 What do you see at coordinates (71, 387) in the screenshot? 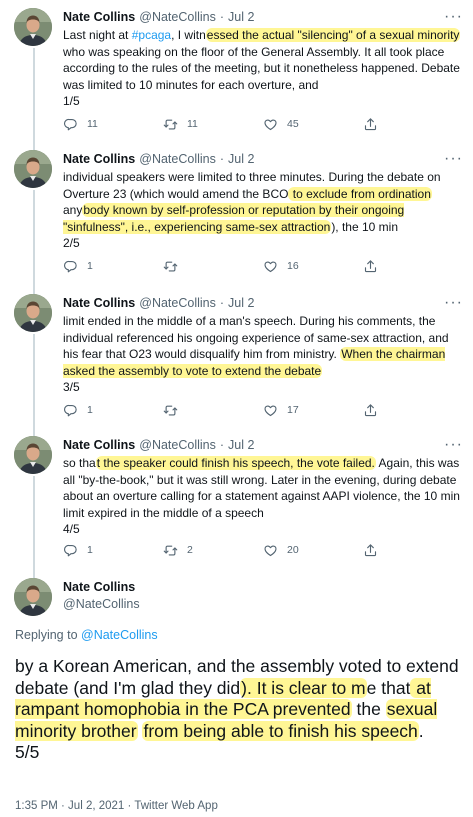
I see `thread-counter: 3/5` at bounding box center [71, 387].